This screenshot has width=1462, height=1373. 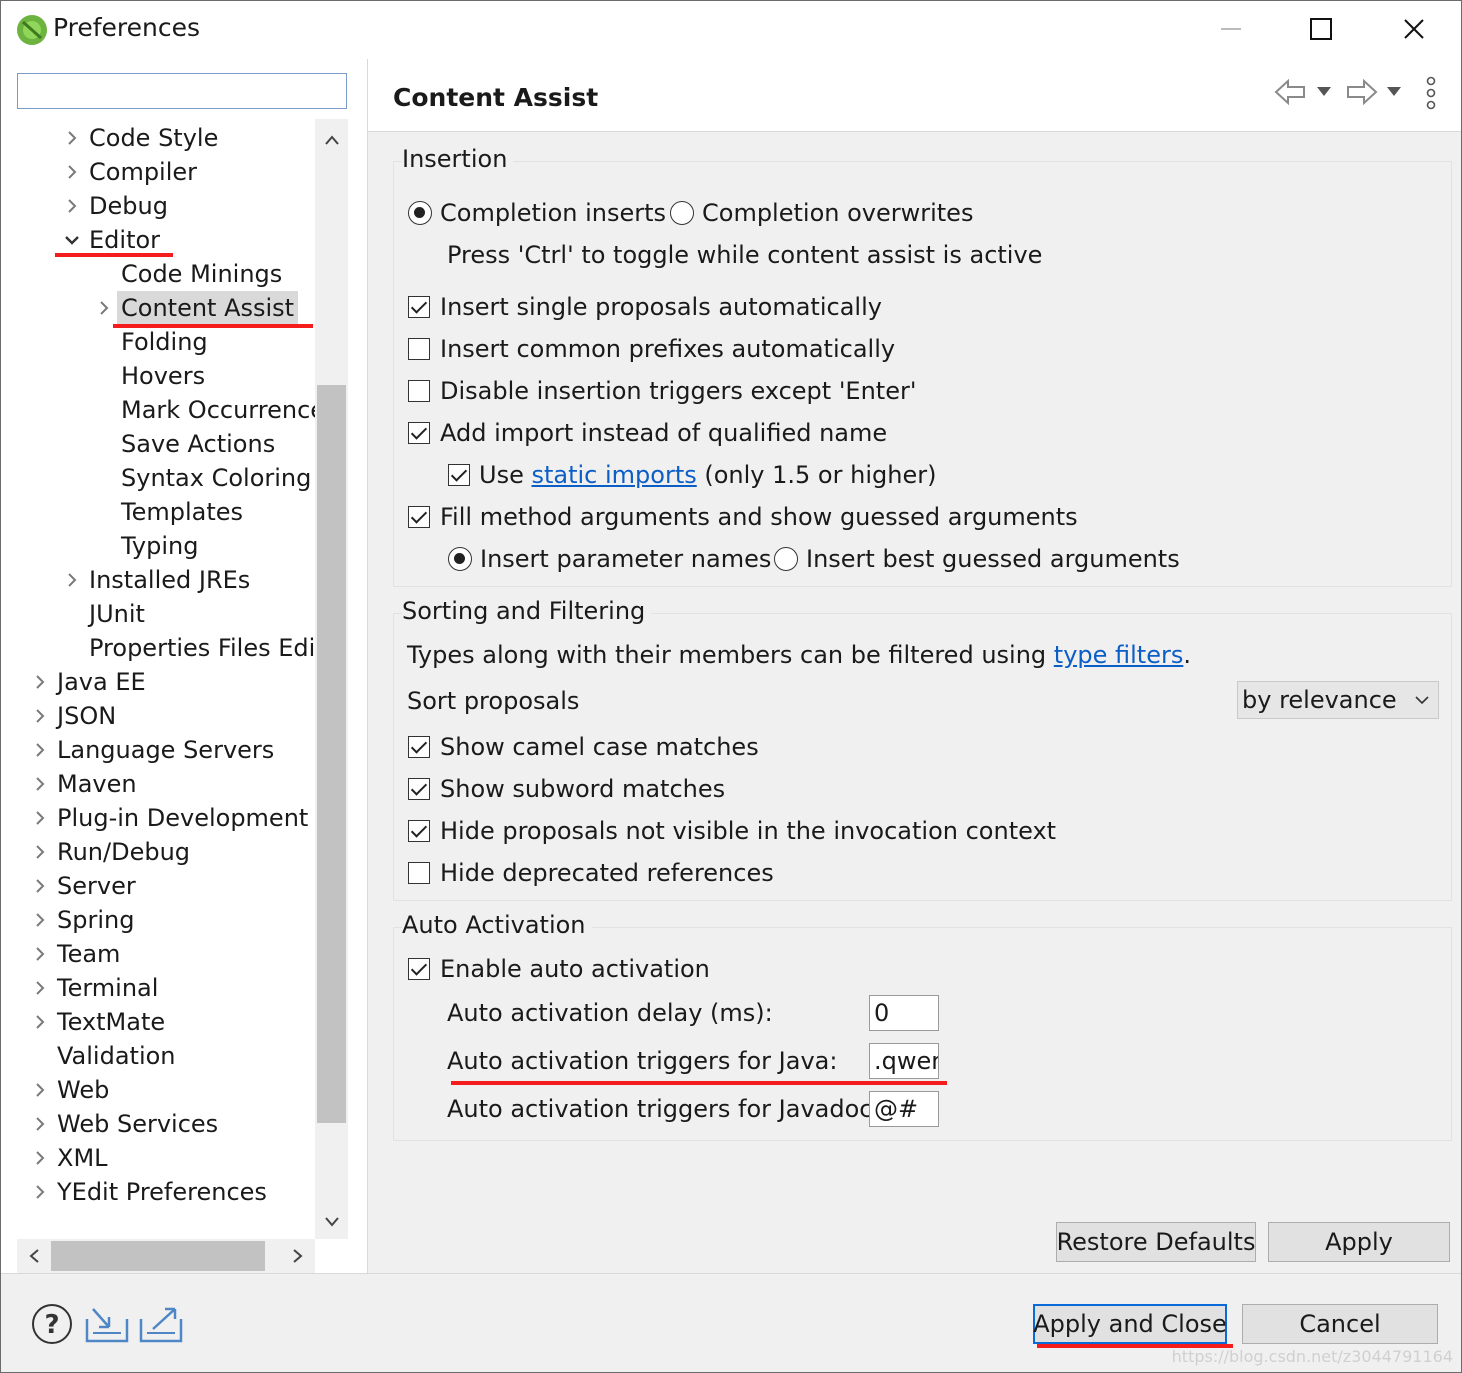 I want to click on tree-item: Installed JREs, so click(x=188, y=580).